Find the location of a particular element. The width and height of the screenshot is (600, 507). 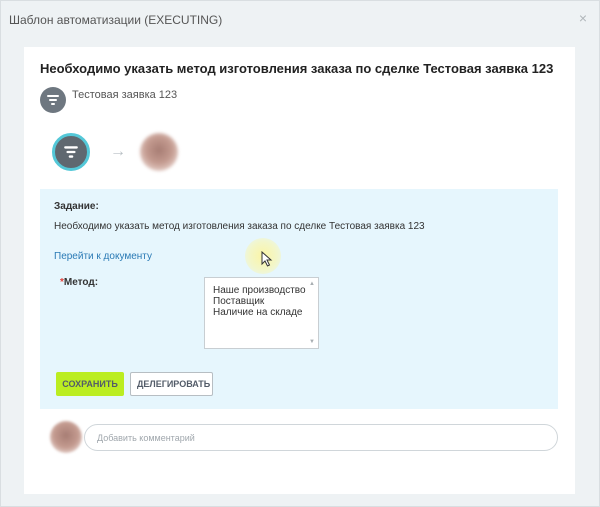

workflow-start-icon is located at coordinates (71, 152).